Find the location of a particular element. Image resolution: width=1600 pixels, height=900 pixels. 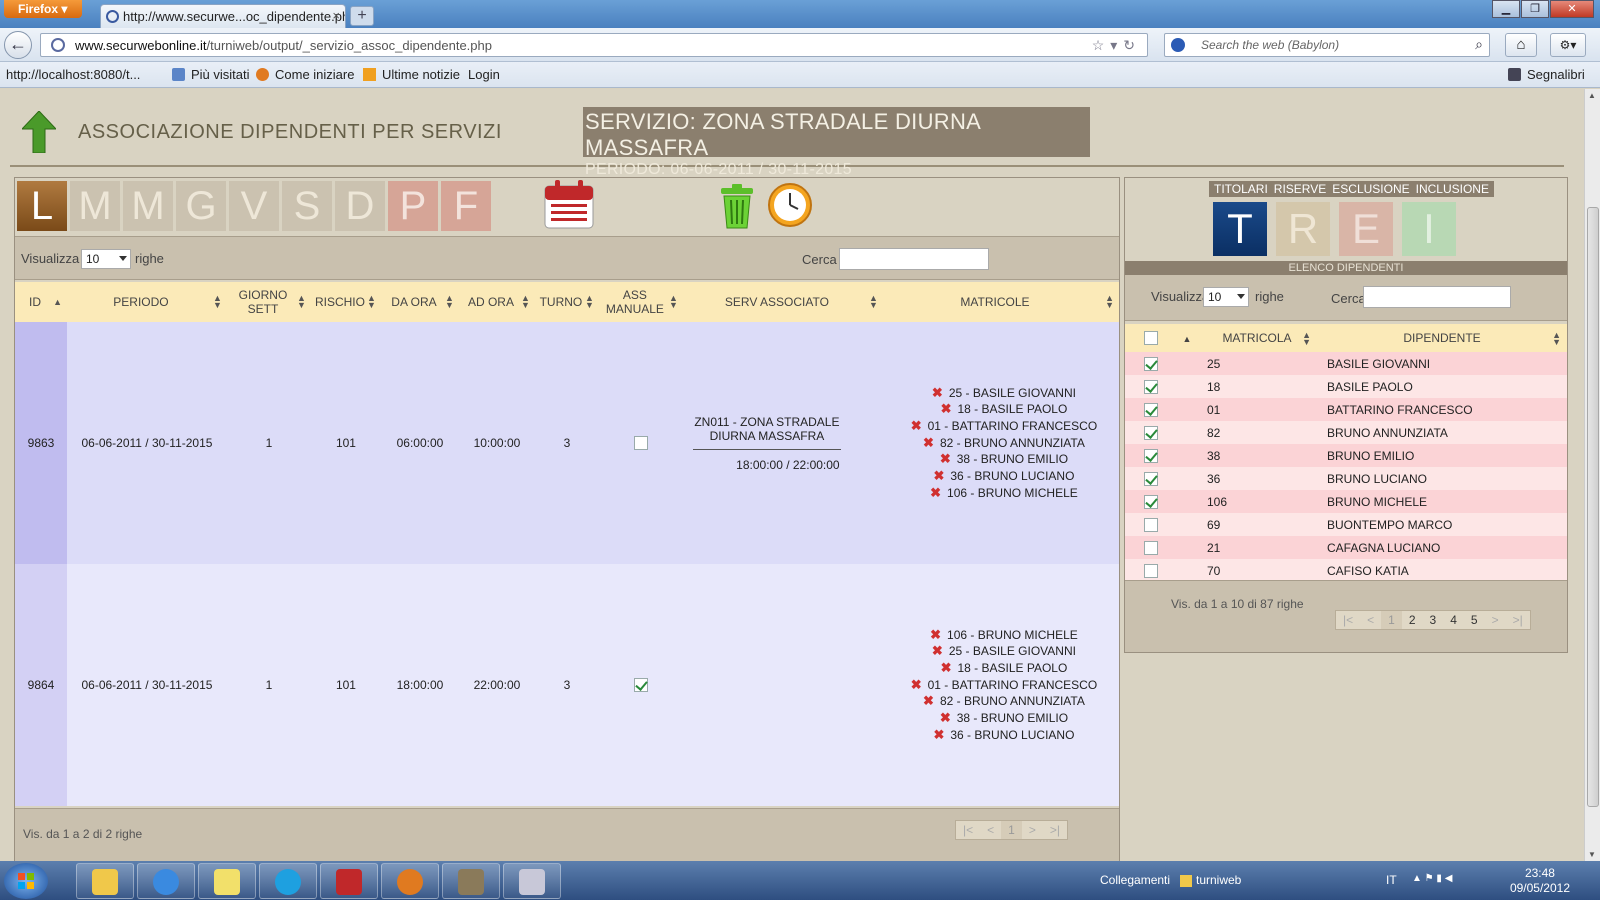

page-button: 4 is located at coordinates (1453, 620).